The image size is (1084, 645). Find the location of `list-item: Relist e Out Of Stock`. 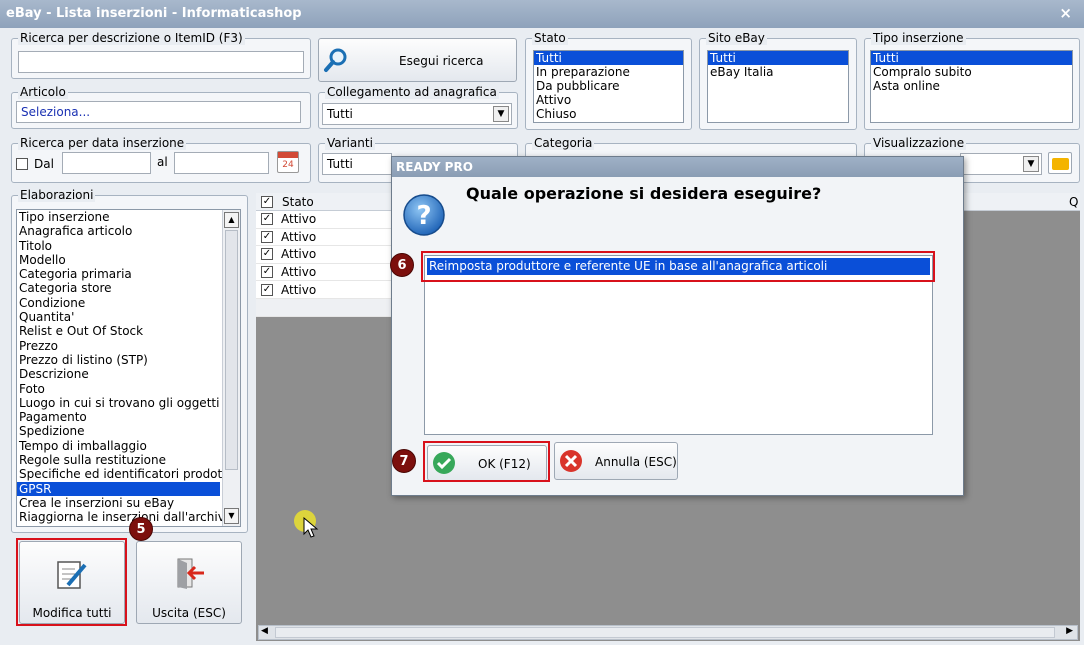

list-item: Relist e Out Of Stock is located at coordinates (118, 331).